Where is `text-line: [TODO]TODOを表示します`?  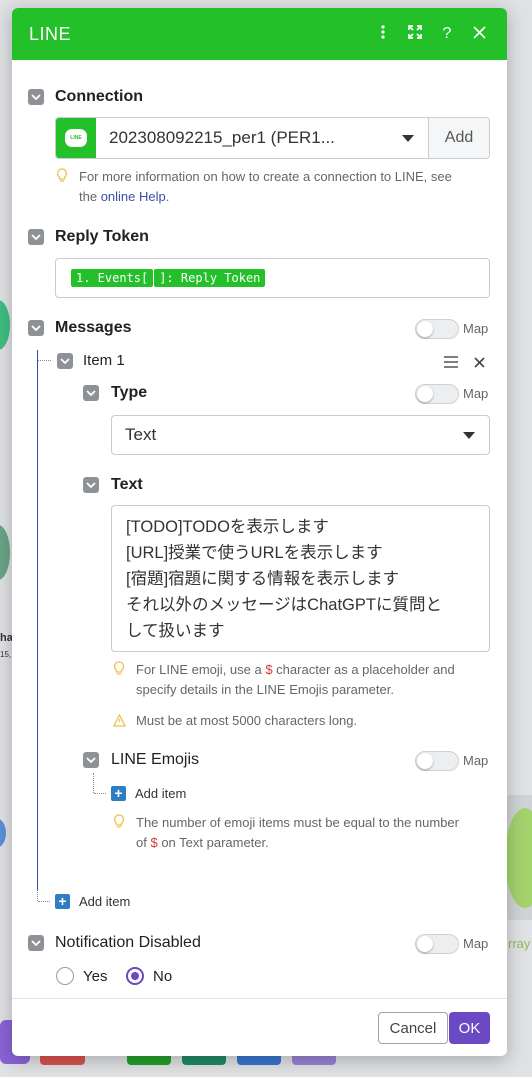
text-line: [TODO]TODOを表示します is located at coordinates (227, 527).